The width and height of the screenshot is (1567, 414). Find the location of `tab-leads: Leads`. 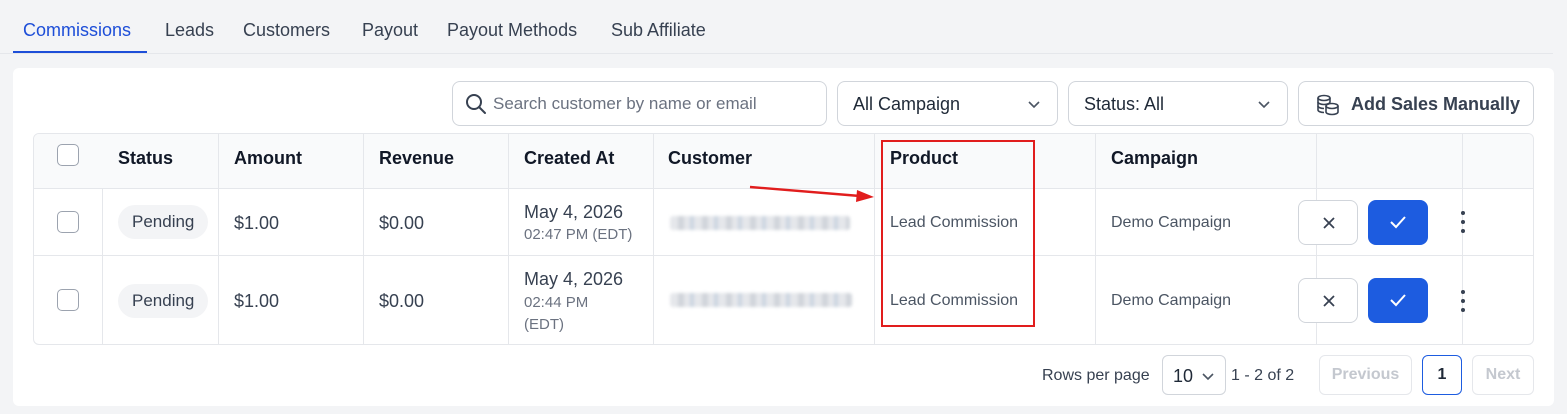

tab-leads: Leads is located at coordinates (189, 30).